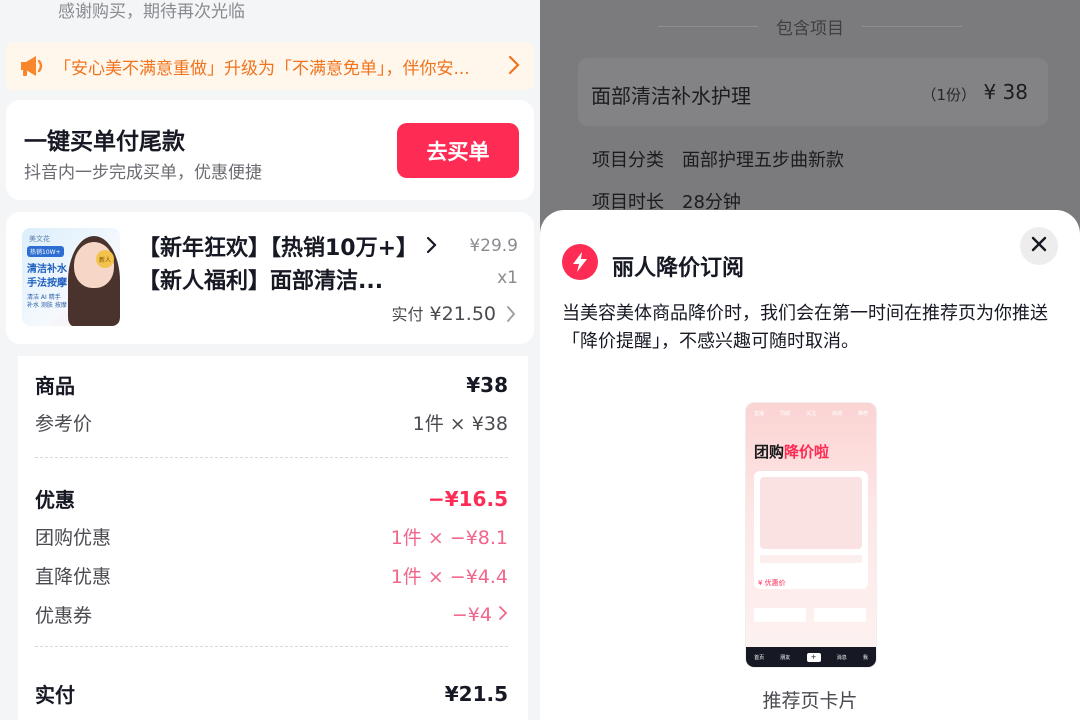 The width and height of the screenshot is (1080, 720). I want to click on group-discount-label: 团购优惠, so click(73, 538).